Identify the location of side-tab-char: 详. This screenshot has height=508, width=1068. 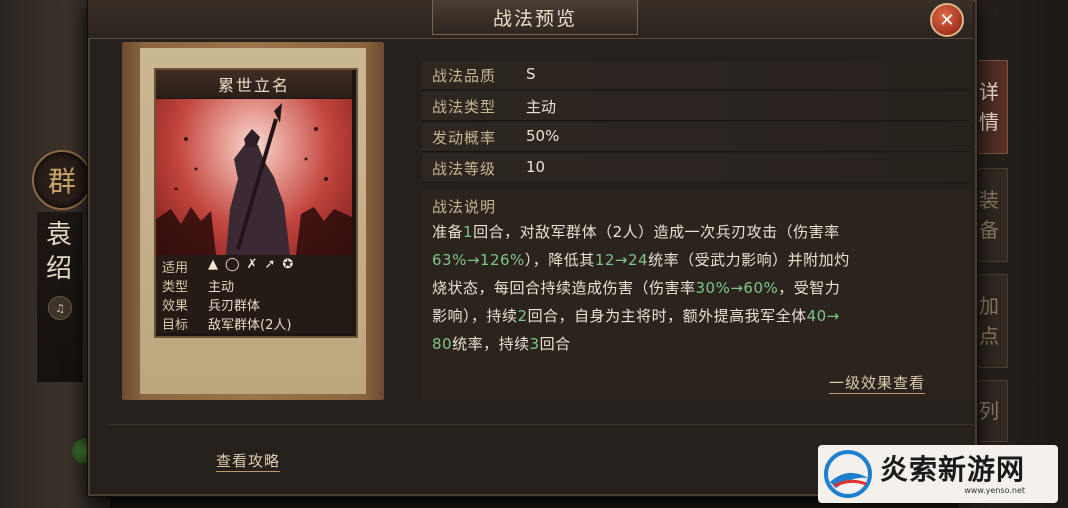
(989, 92).